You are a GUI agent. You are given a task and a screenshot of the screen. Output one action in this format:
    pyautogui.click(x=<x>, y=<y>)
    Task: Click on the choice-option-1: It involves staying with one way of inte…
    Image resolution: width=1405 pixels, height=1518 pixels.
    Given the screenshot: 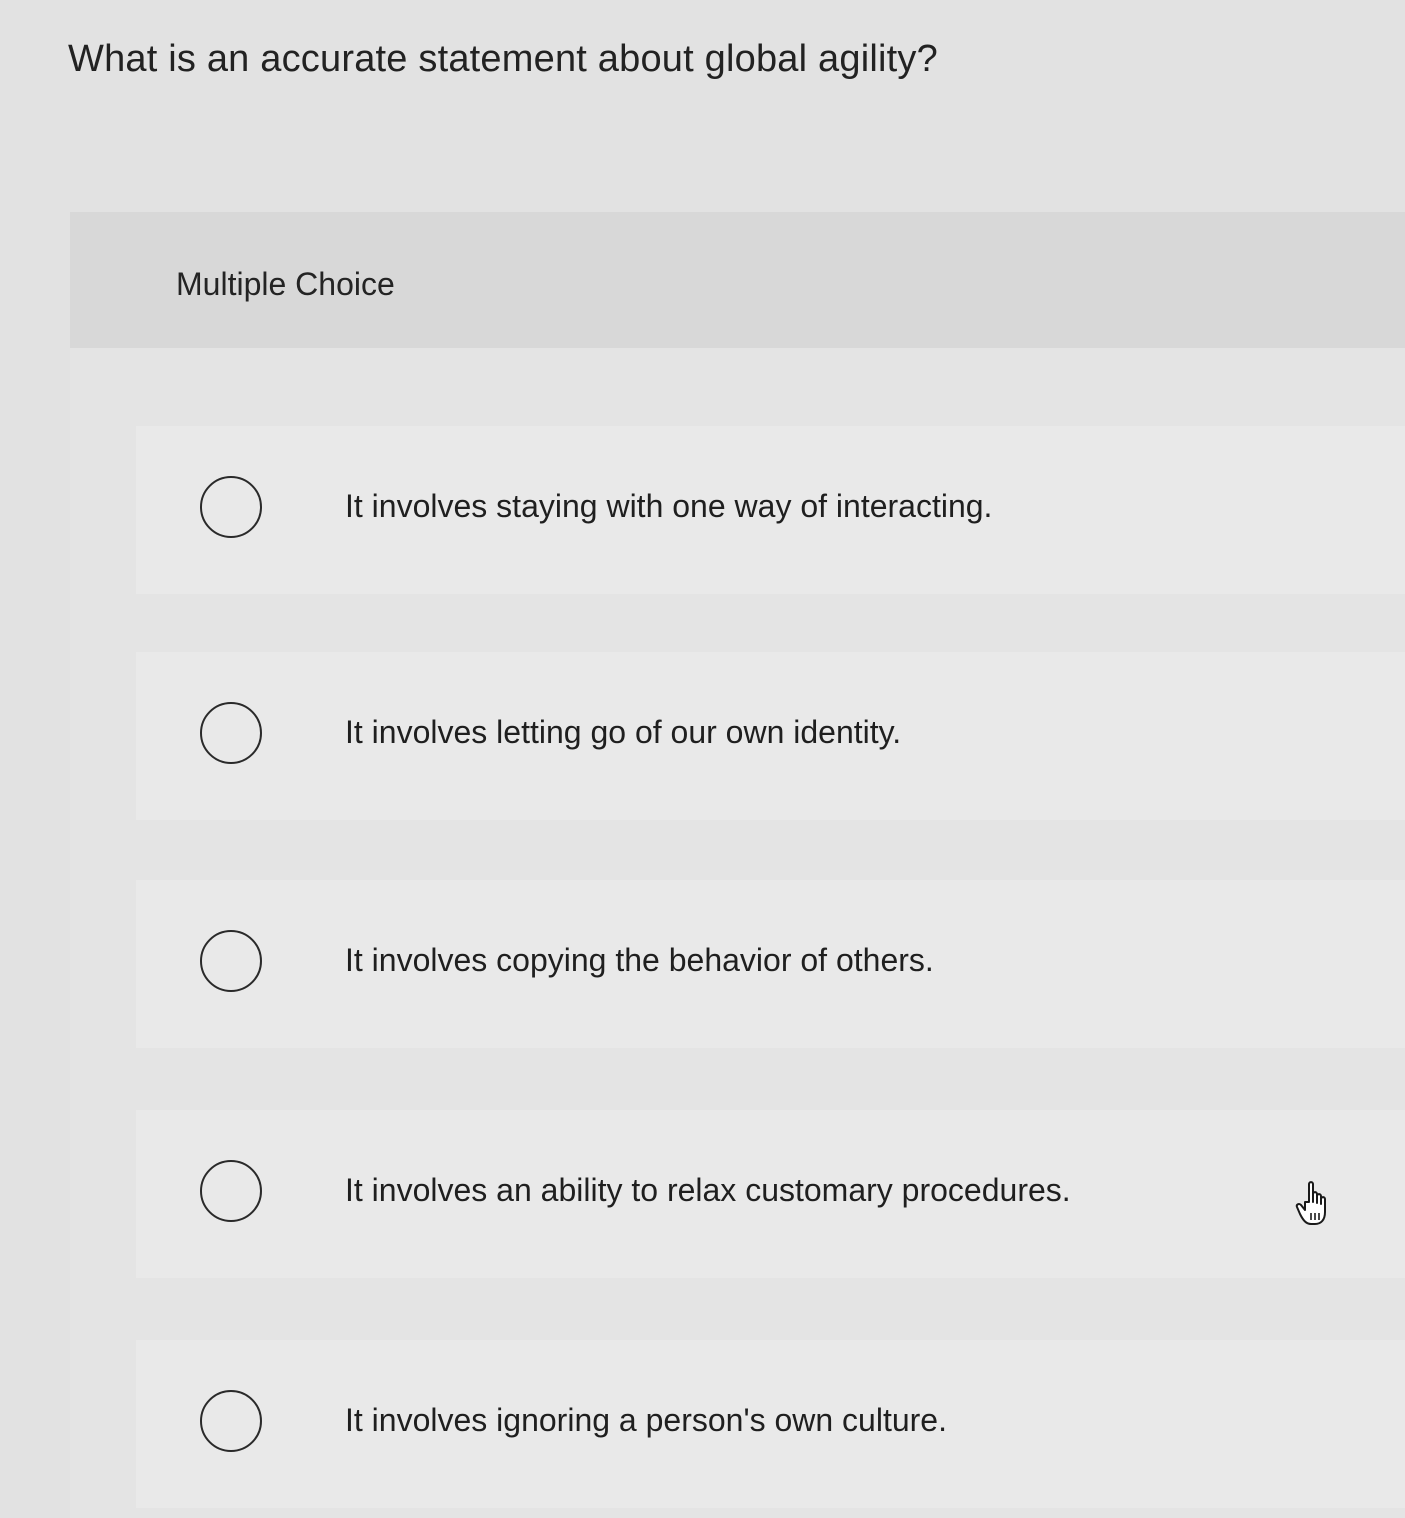 What is the action you would take?
    pyautogui.click(x=770, y=510)
    